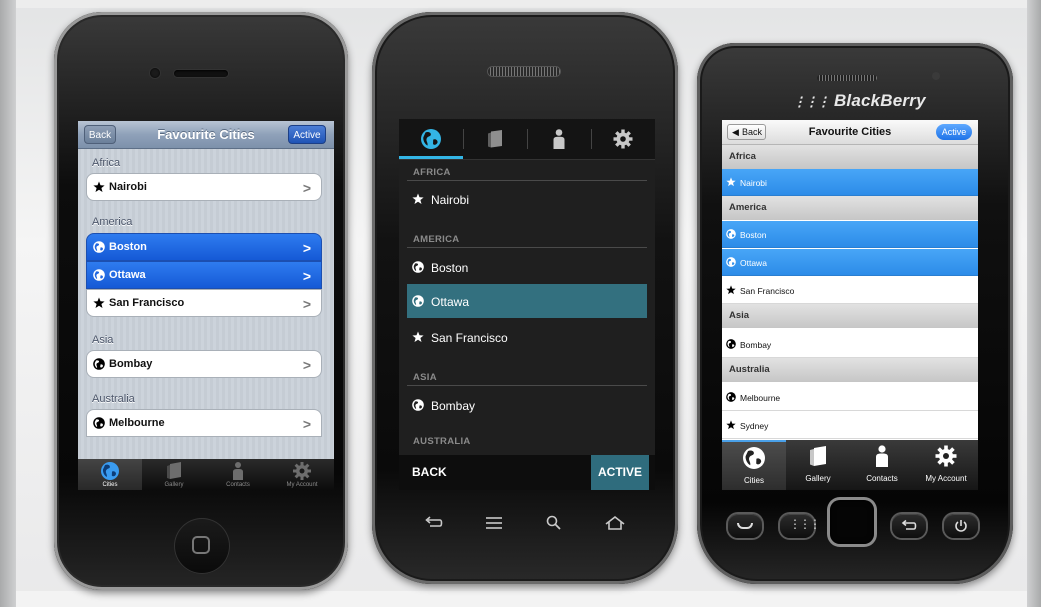 The width and height of the screenshot is (1041, 607). I want to click on gear-icon, so click(302, 471).